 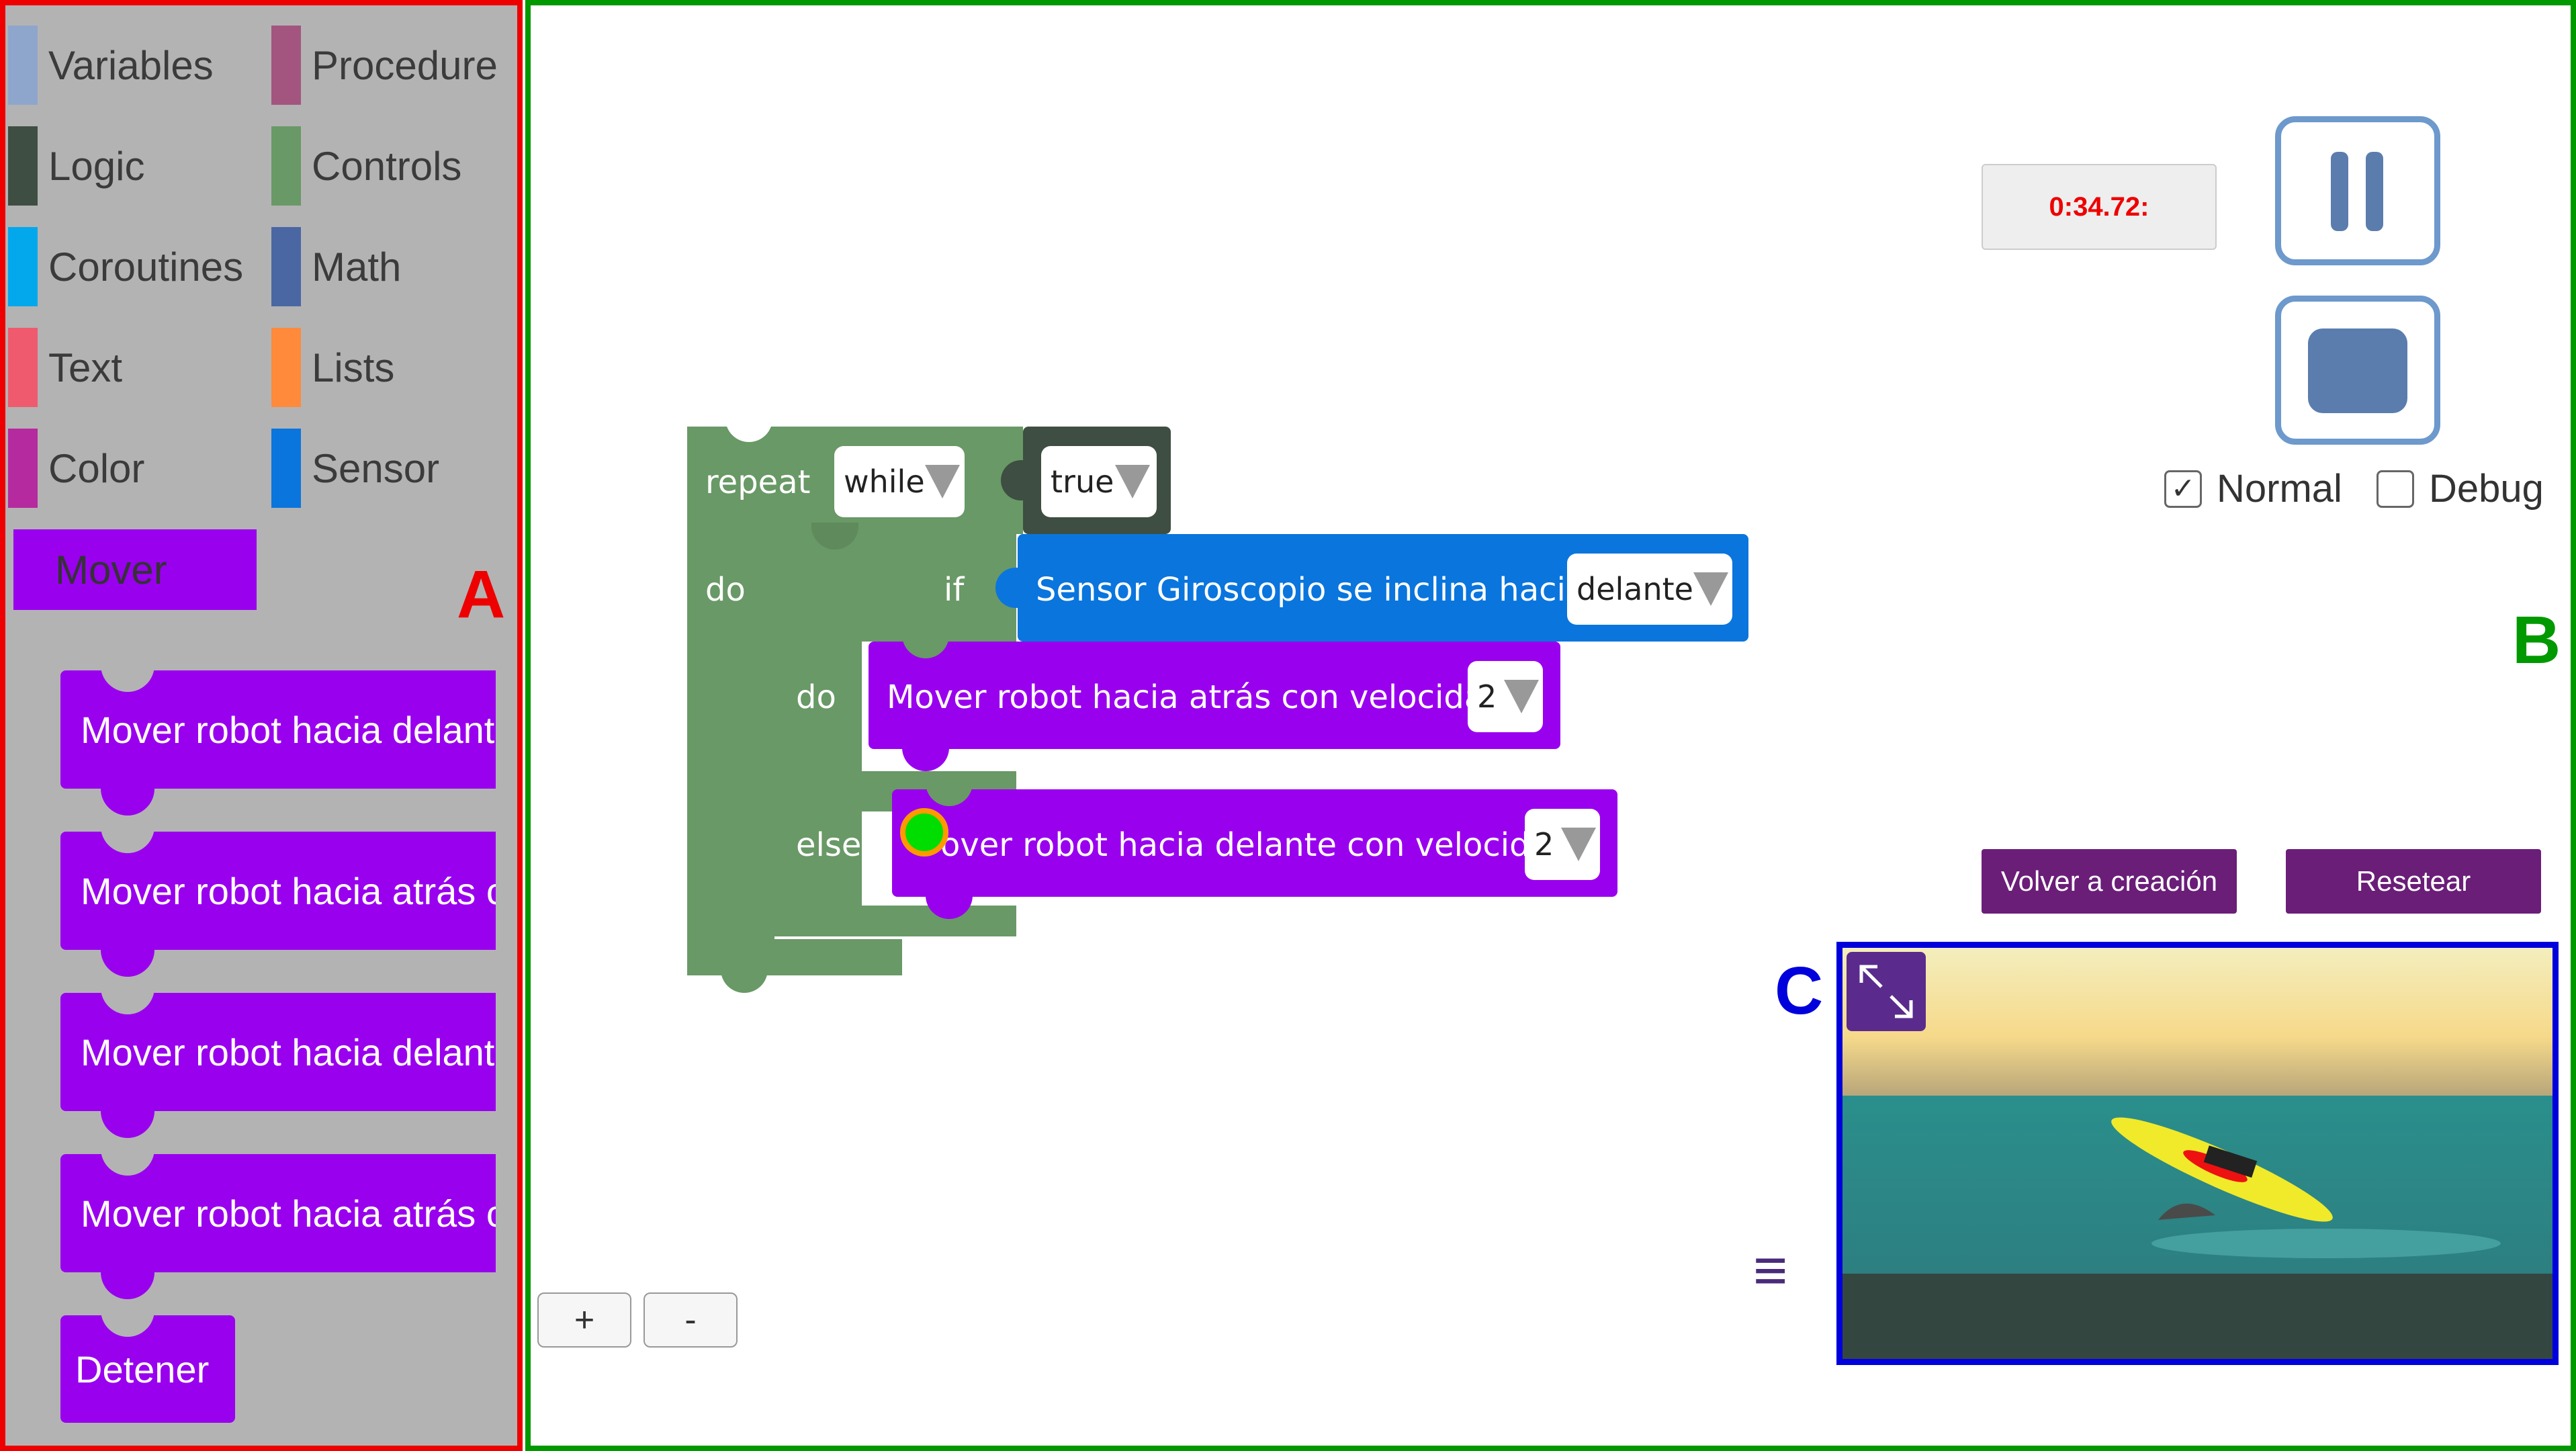 I want to click on timer-text: 0:34.72:, so click(x=2099, y=206).